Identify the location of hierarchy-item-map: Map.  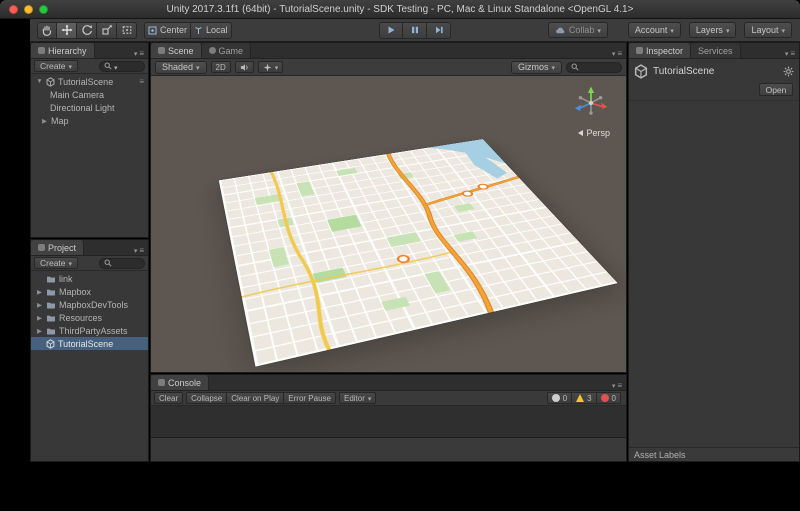
(89, 120).